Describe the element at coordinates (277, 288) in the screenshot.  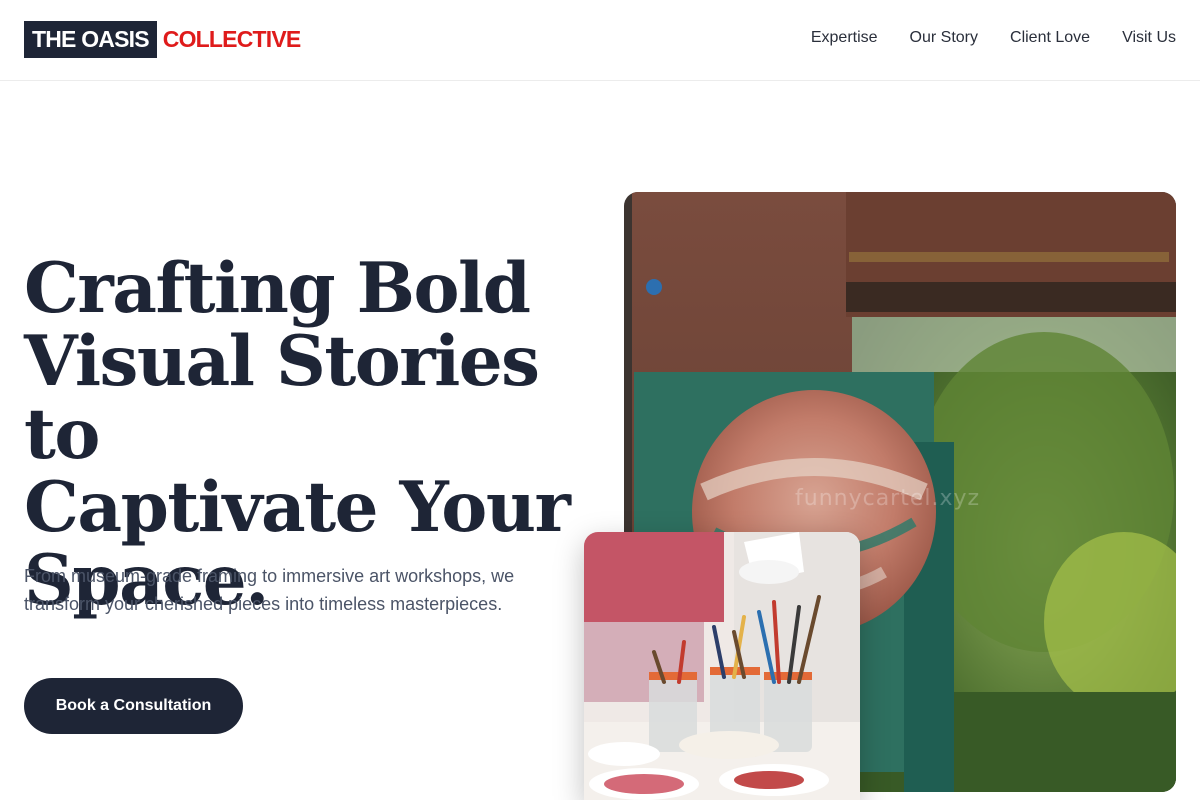
I see `headline-line: Crafting Bold` at that location.